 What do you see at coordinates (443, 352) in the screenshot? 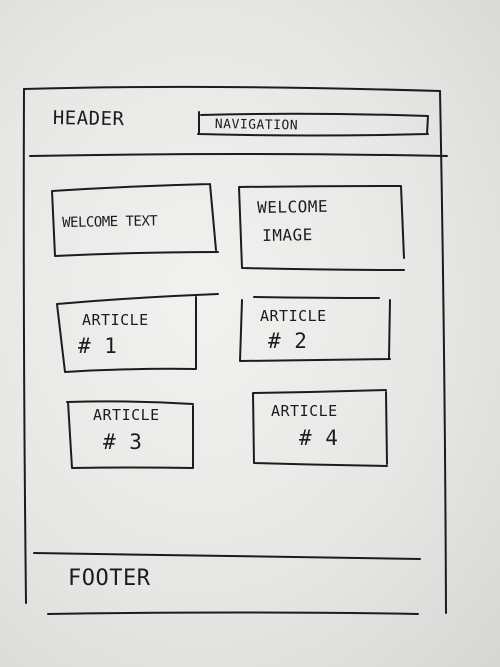
I see `page-frame-right` at bounding box center [443, 352].